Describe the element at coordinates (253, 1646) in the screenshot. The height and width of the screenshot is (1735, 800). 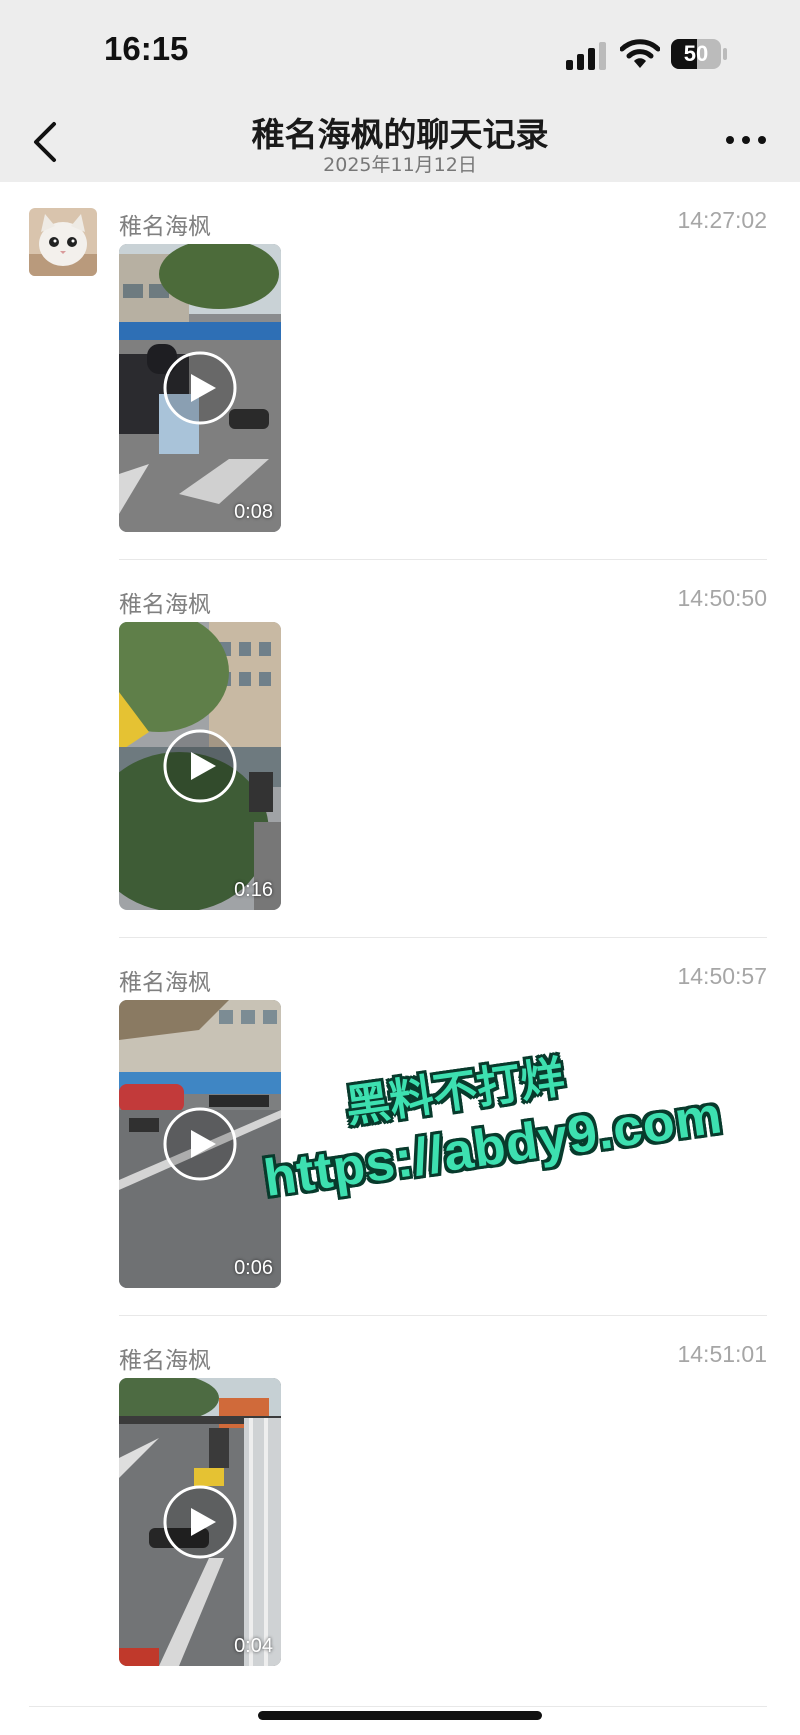
I see `video-duration: 0:04` at that location.